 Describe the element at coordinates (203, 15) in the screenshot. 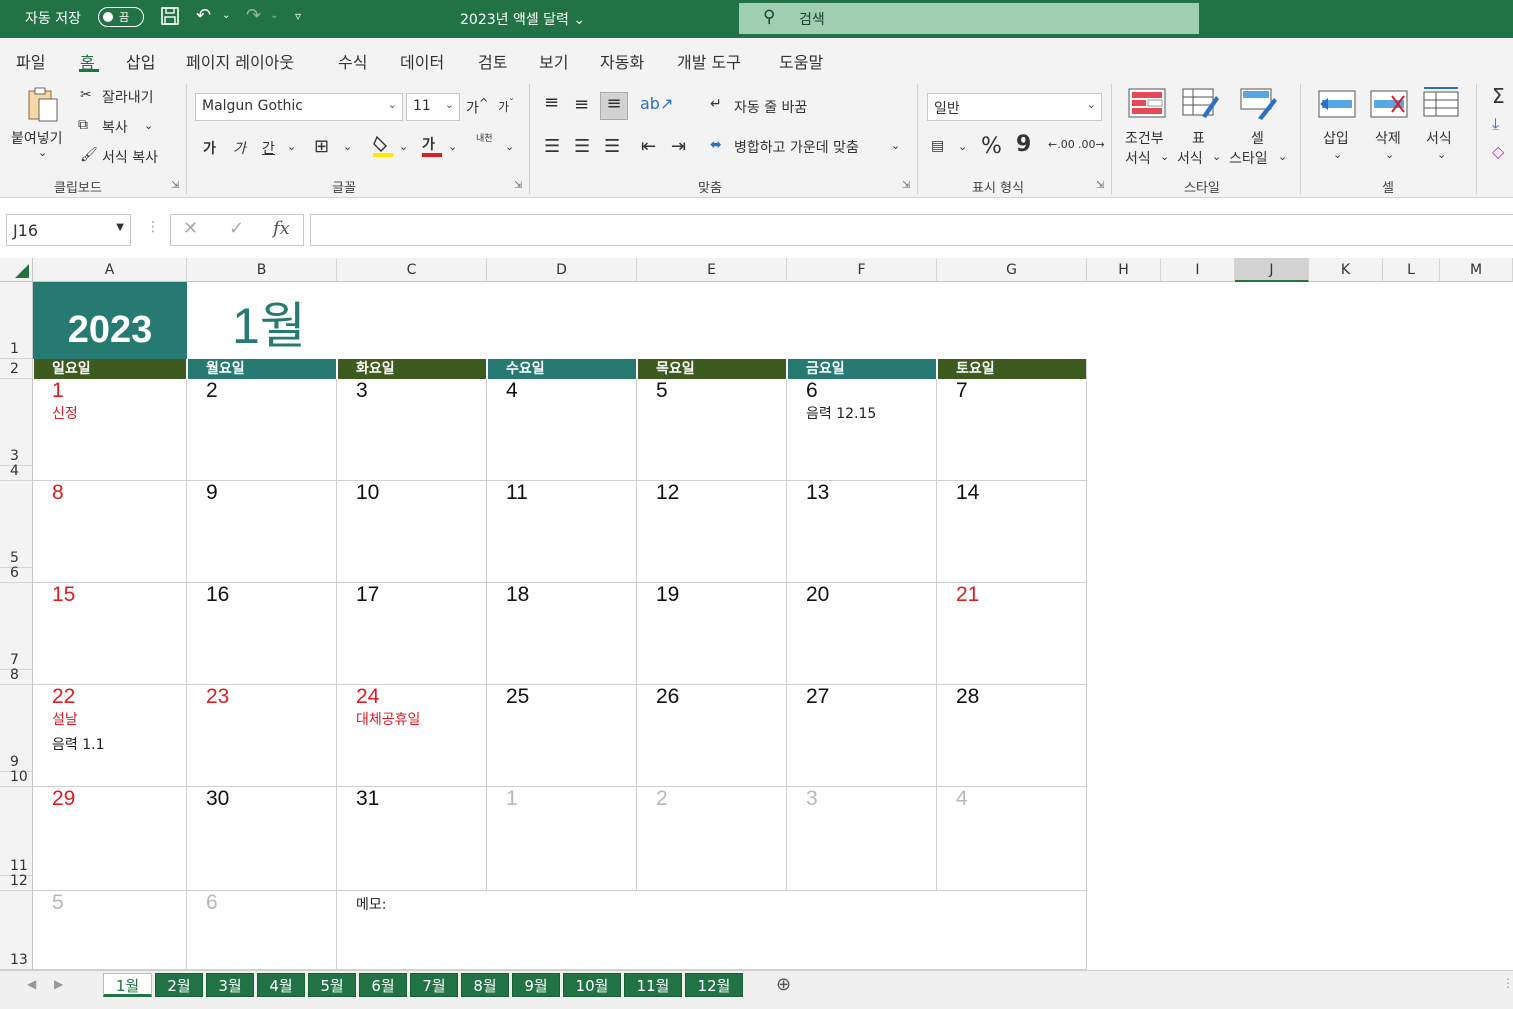

I see `undo-icon: ↶` at that location.